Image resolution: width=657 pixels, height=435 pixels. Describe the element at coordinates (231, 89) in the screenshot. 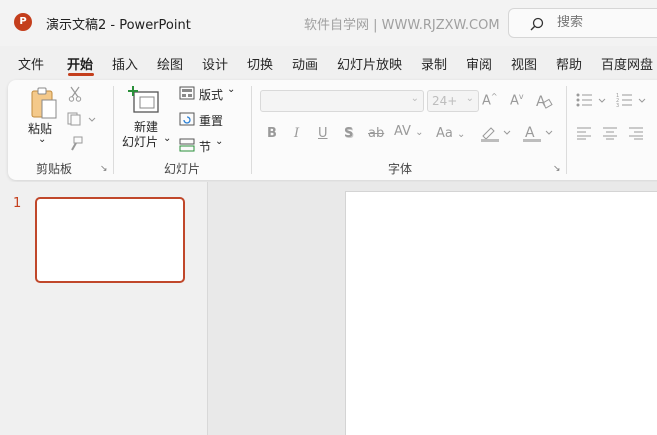

I see `layout-dropdown-arrow: ⌄` at that location.